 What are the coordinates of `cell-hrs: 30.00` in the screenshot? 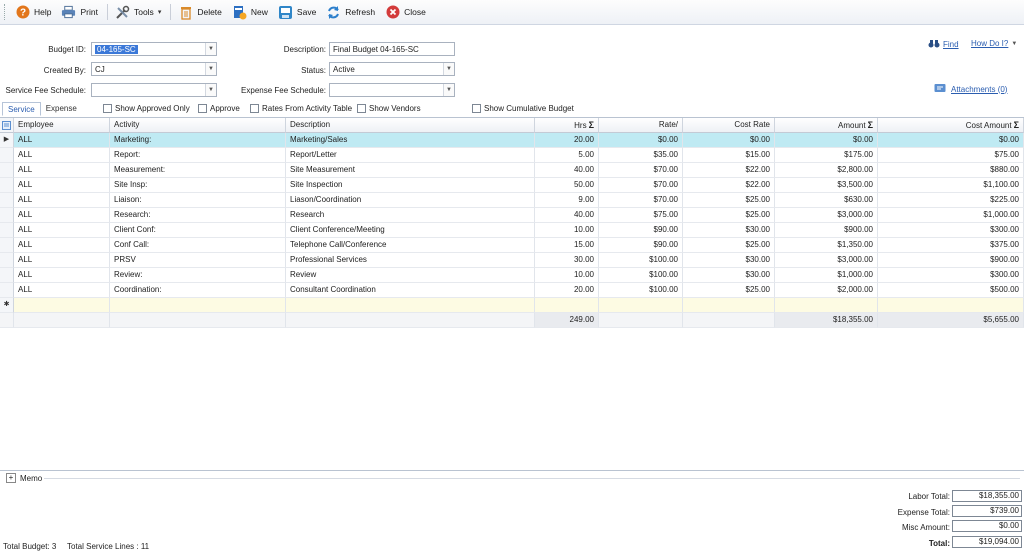 It's located at (567, 260).